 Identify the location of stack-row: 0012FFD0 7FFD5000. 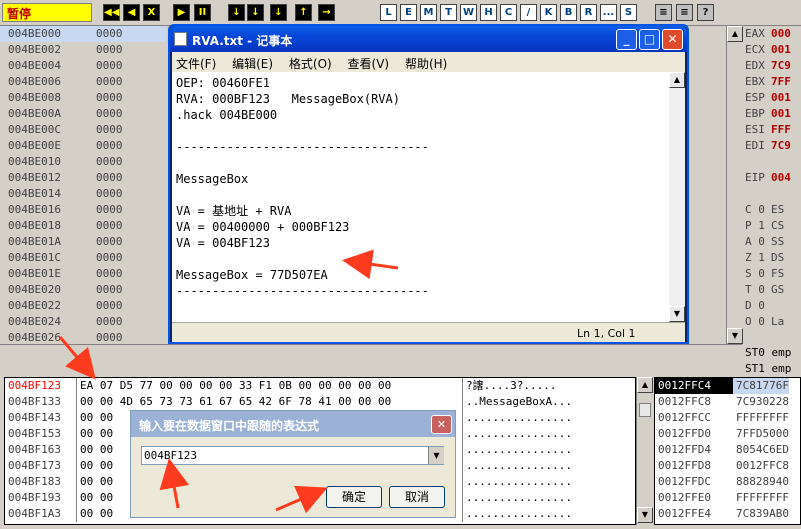
(727, 434).